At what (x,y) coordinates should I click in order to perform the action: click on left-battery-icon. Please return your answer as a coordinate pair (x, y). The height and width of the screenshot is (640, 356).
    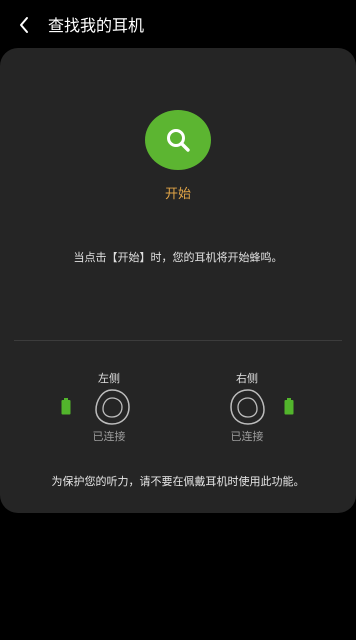
    Looking at the image, I should click on (66, 406).